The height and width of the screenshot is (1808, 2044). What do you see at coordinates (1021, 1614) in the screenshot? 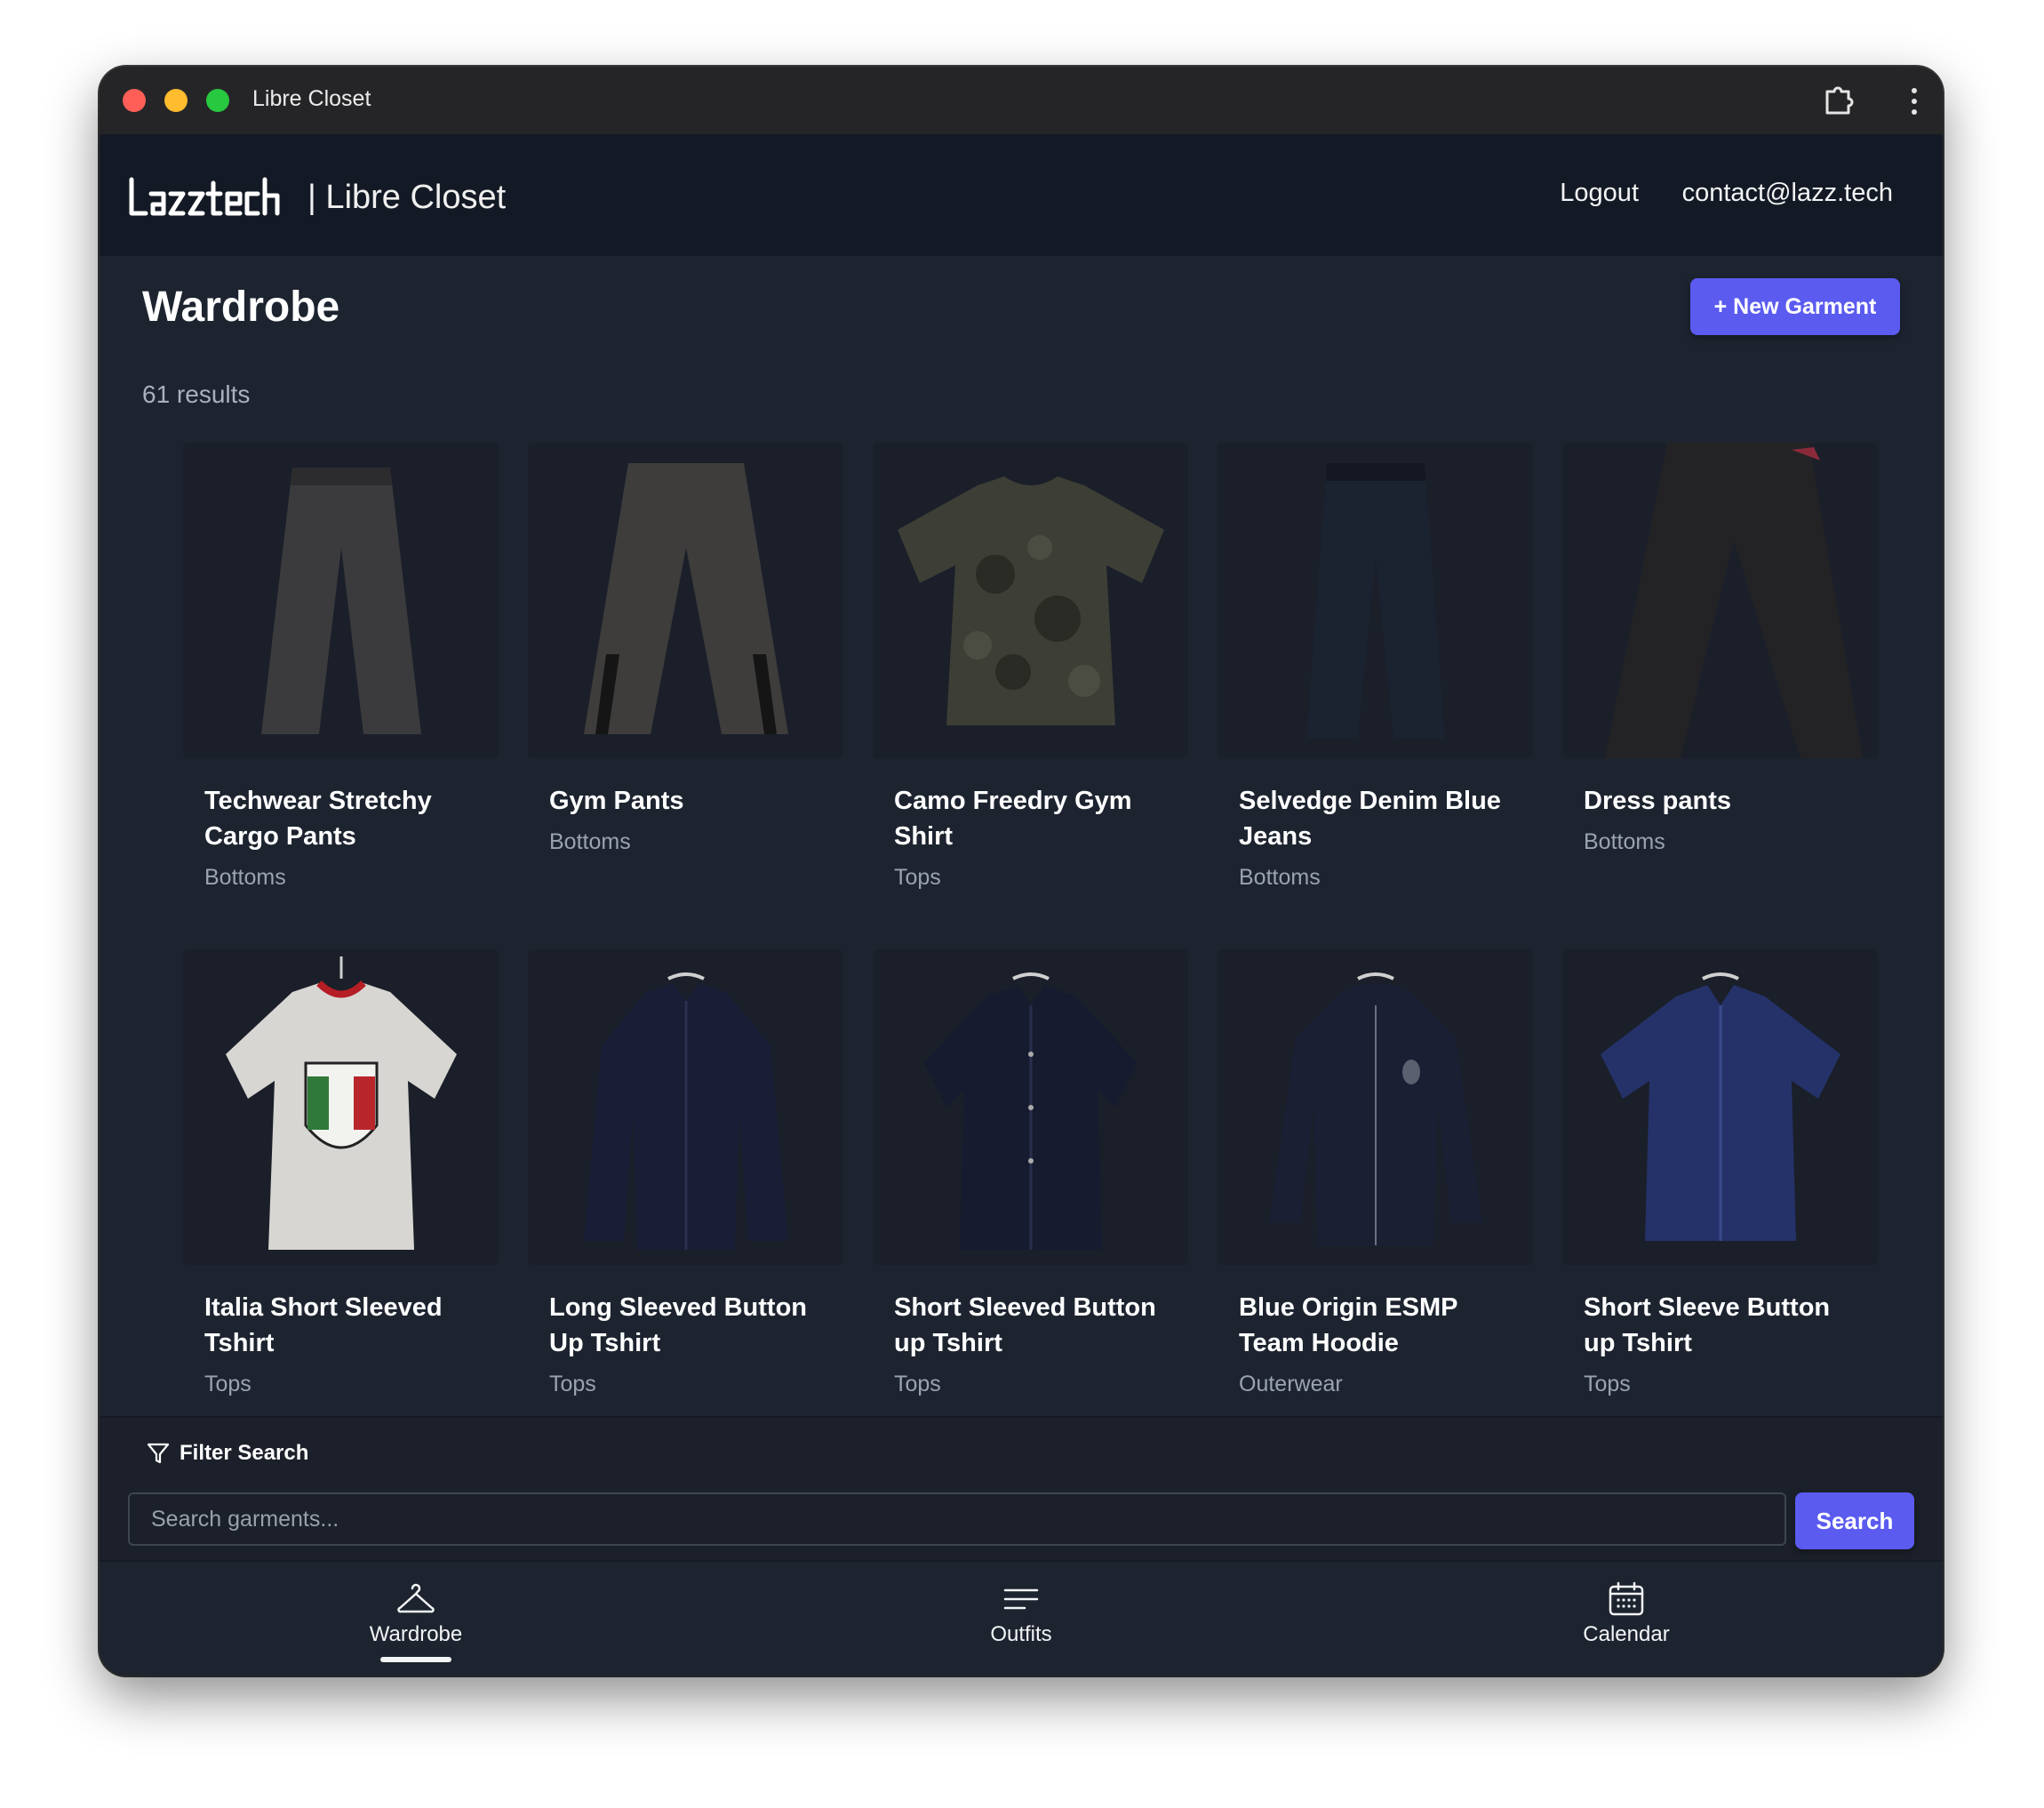
I see `nav-outfits: Outfits` at bounding box center [1021, 1614].